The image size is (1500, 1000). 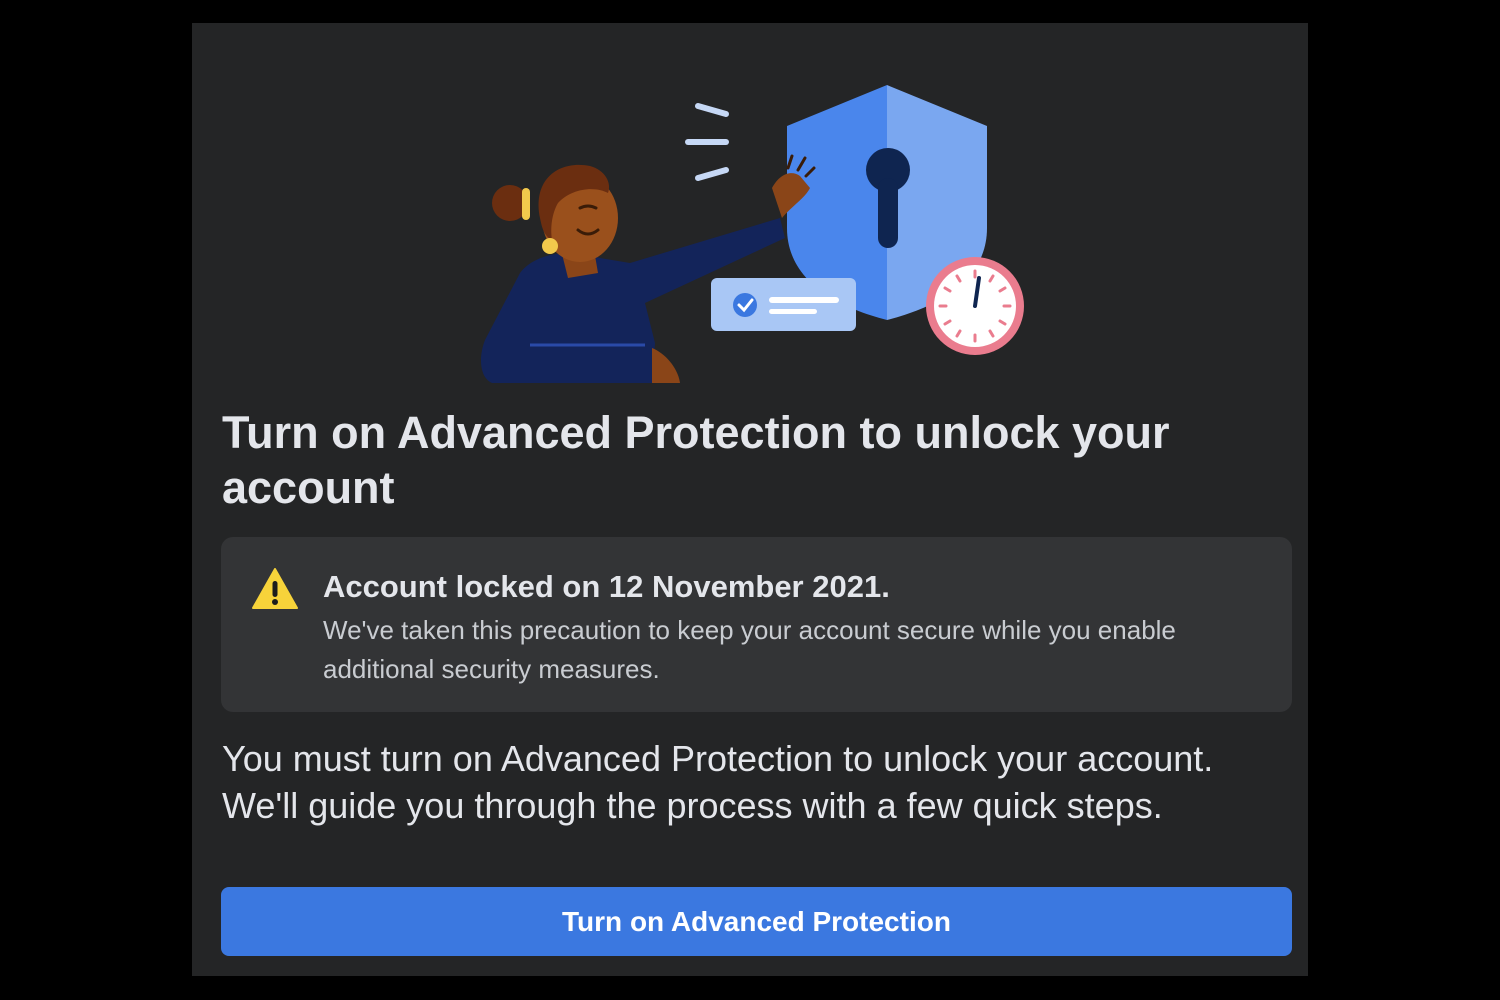 What do you see at coordinates (756, 921) in the screenshot?
I see `turn-on-advanced-protection-button: Turn on Advanced Protection` at bounding box center [756, 921].